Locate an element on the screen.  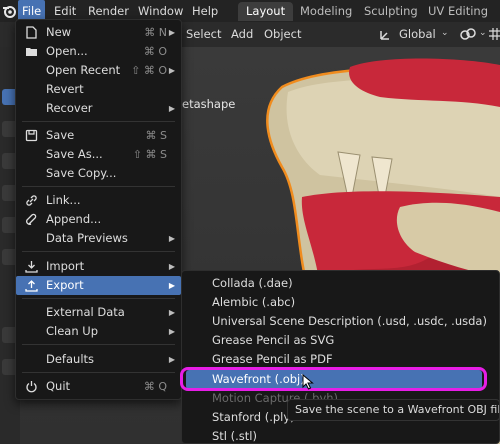
menu-item-export: Export ▶ is located at coordinates (98, 285).